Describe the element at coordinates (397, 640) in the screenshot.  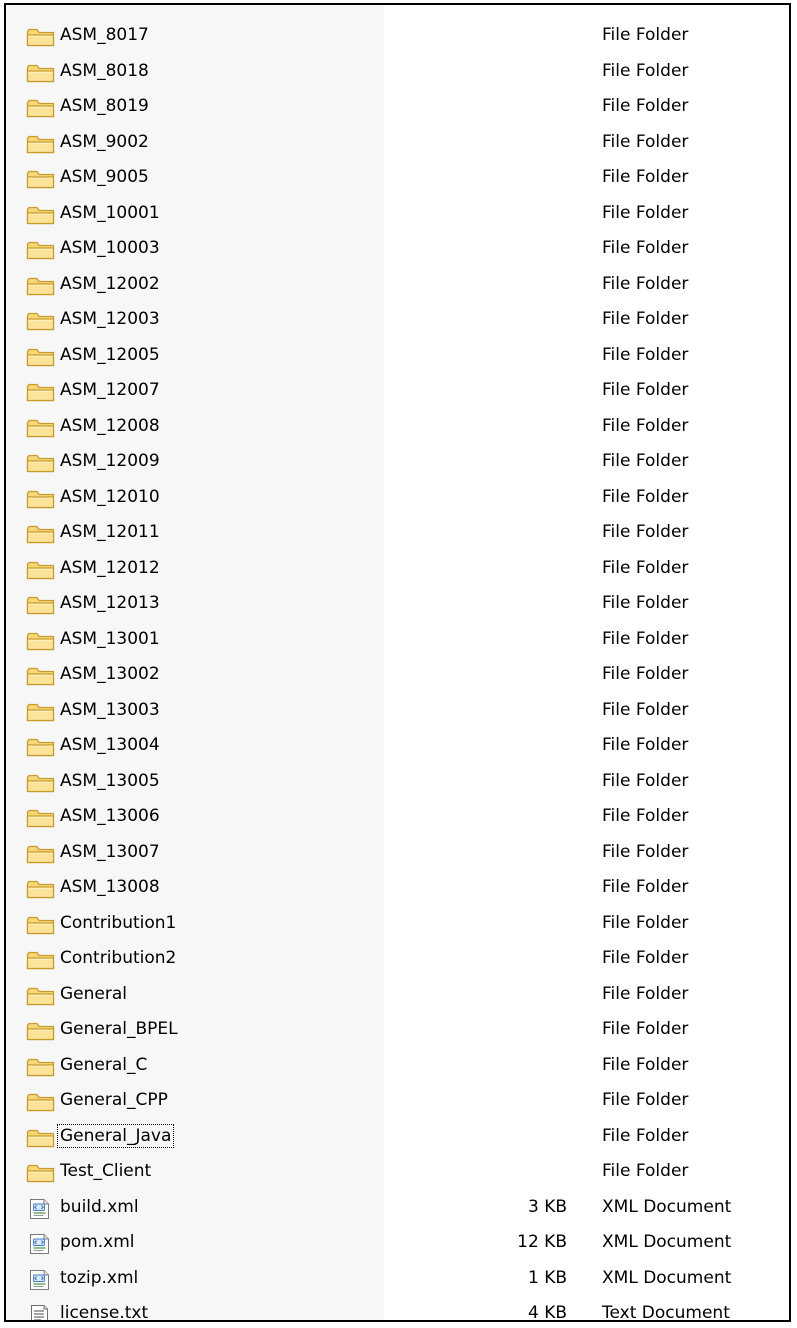
I see `list-item: ASM_13001 File Folder` at that location.